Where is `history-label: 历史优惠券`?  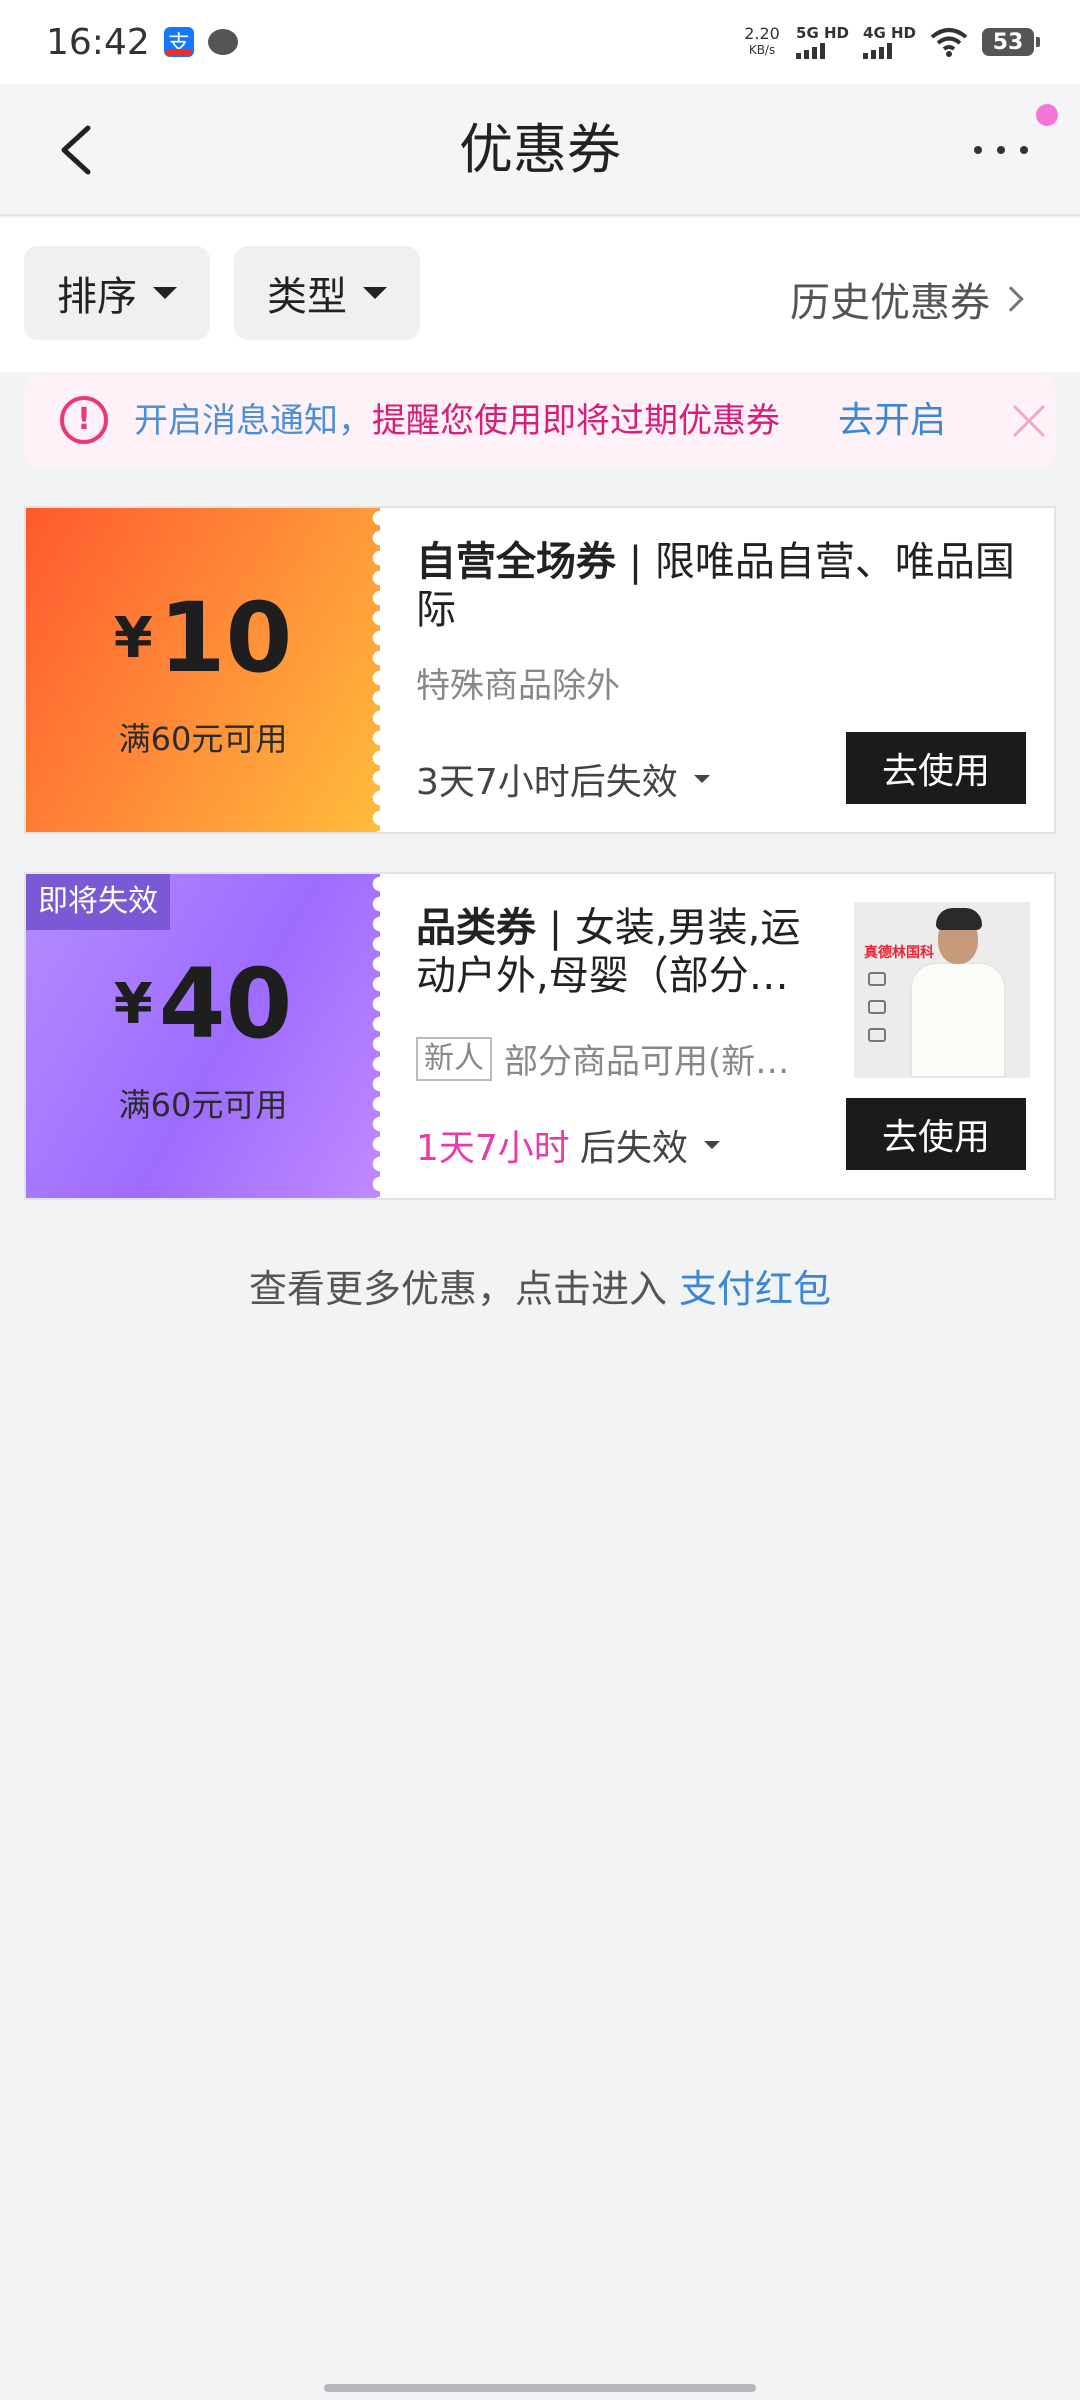
history-label: 历史优惠券 is located at coordinates (890, 303).